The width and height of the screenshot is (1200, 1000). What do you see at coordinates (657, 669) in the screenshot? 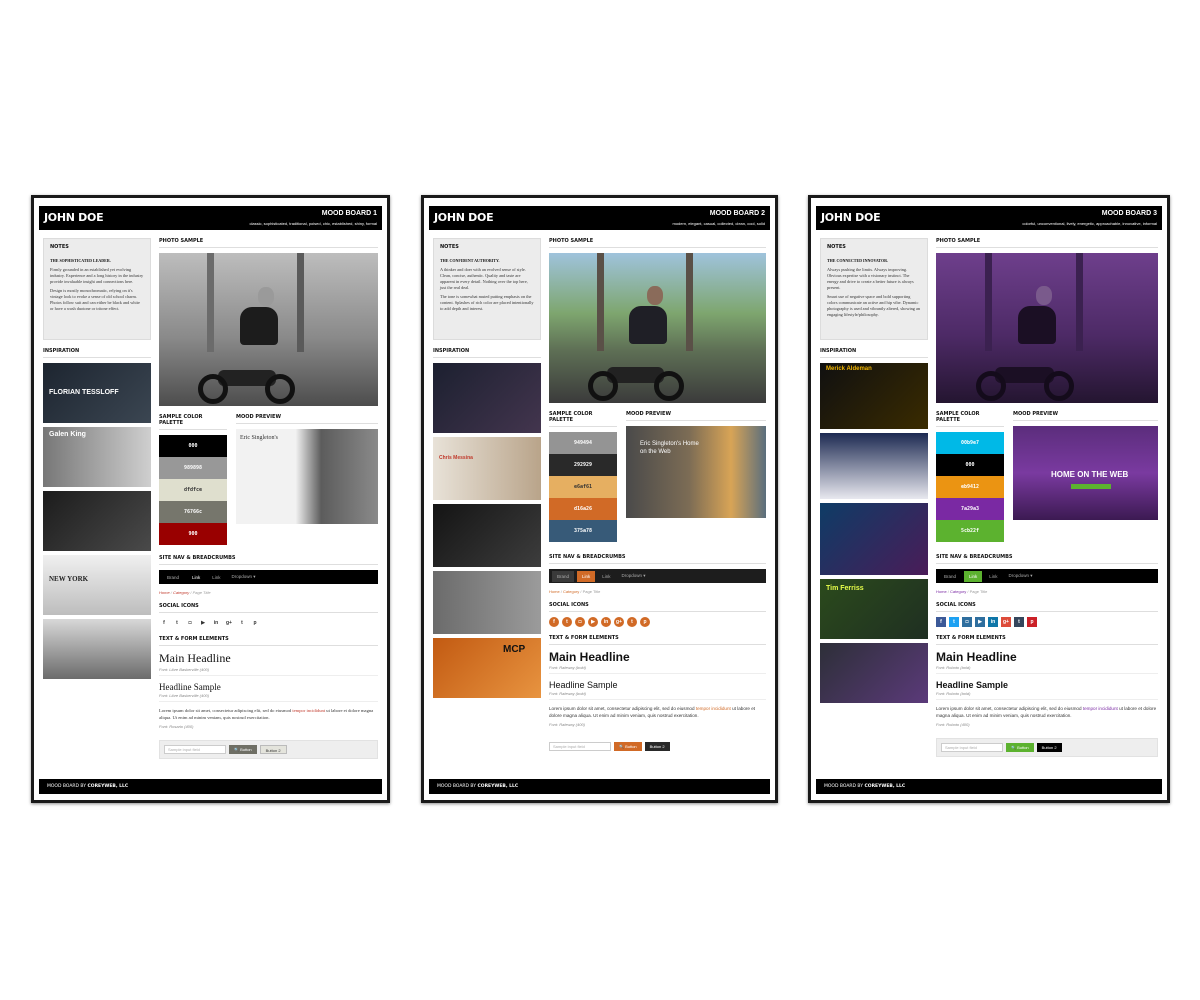
I see `font-note: Font: Raleway (bold)` at bounding box center [657, 669].